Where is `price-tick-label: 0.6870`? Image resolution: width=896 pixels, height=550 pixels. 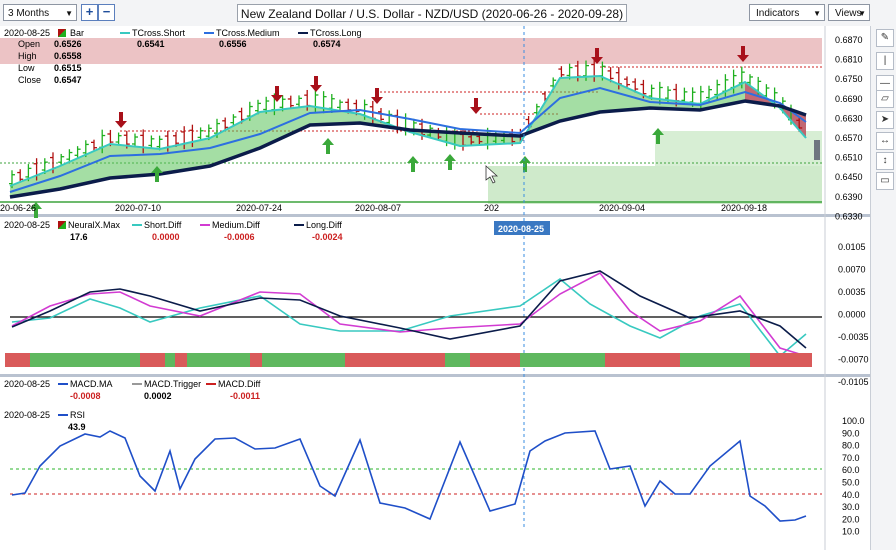 price-tick-label: 0.6870 is located at coordinates (849, 40).